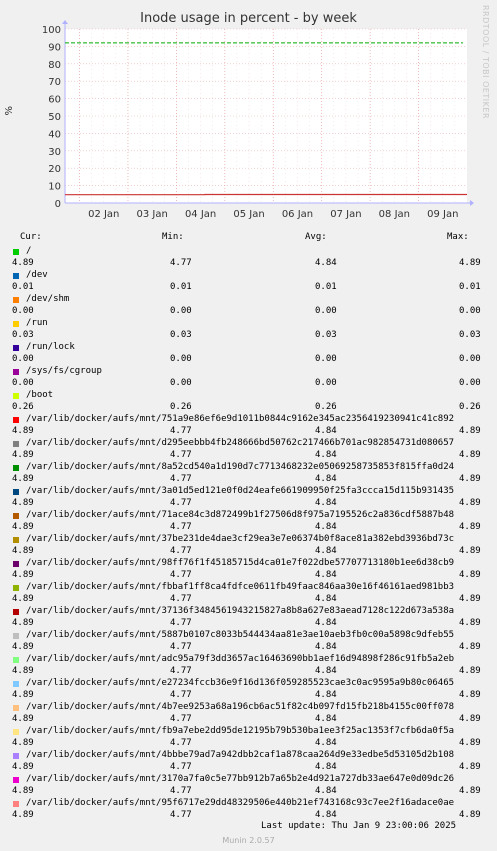 The height and width of the screenshot is (851, 497). I want to click on y-tick-label: 10, so click(54, 187).